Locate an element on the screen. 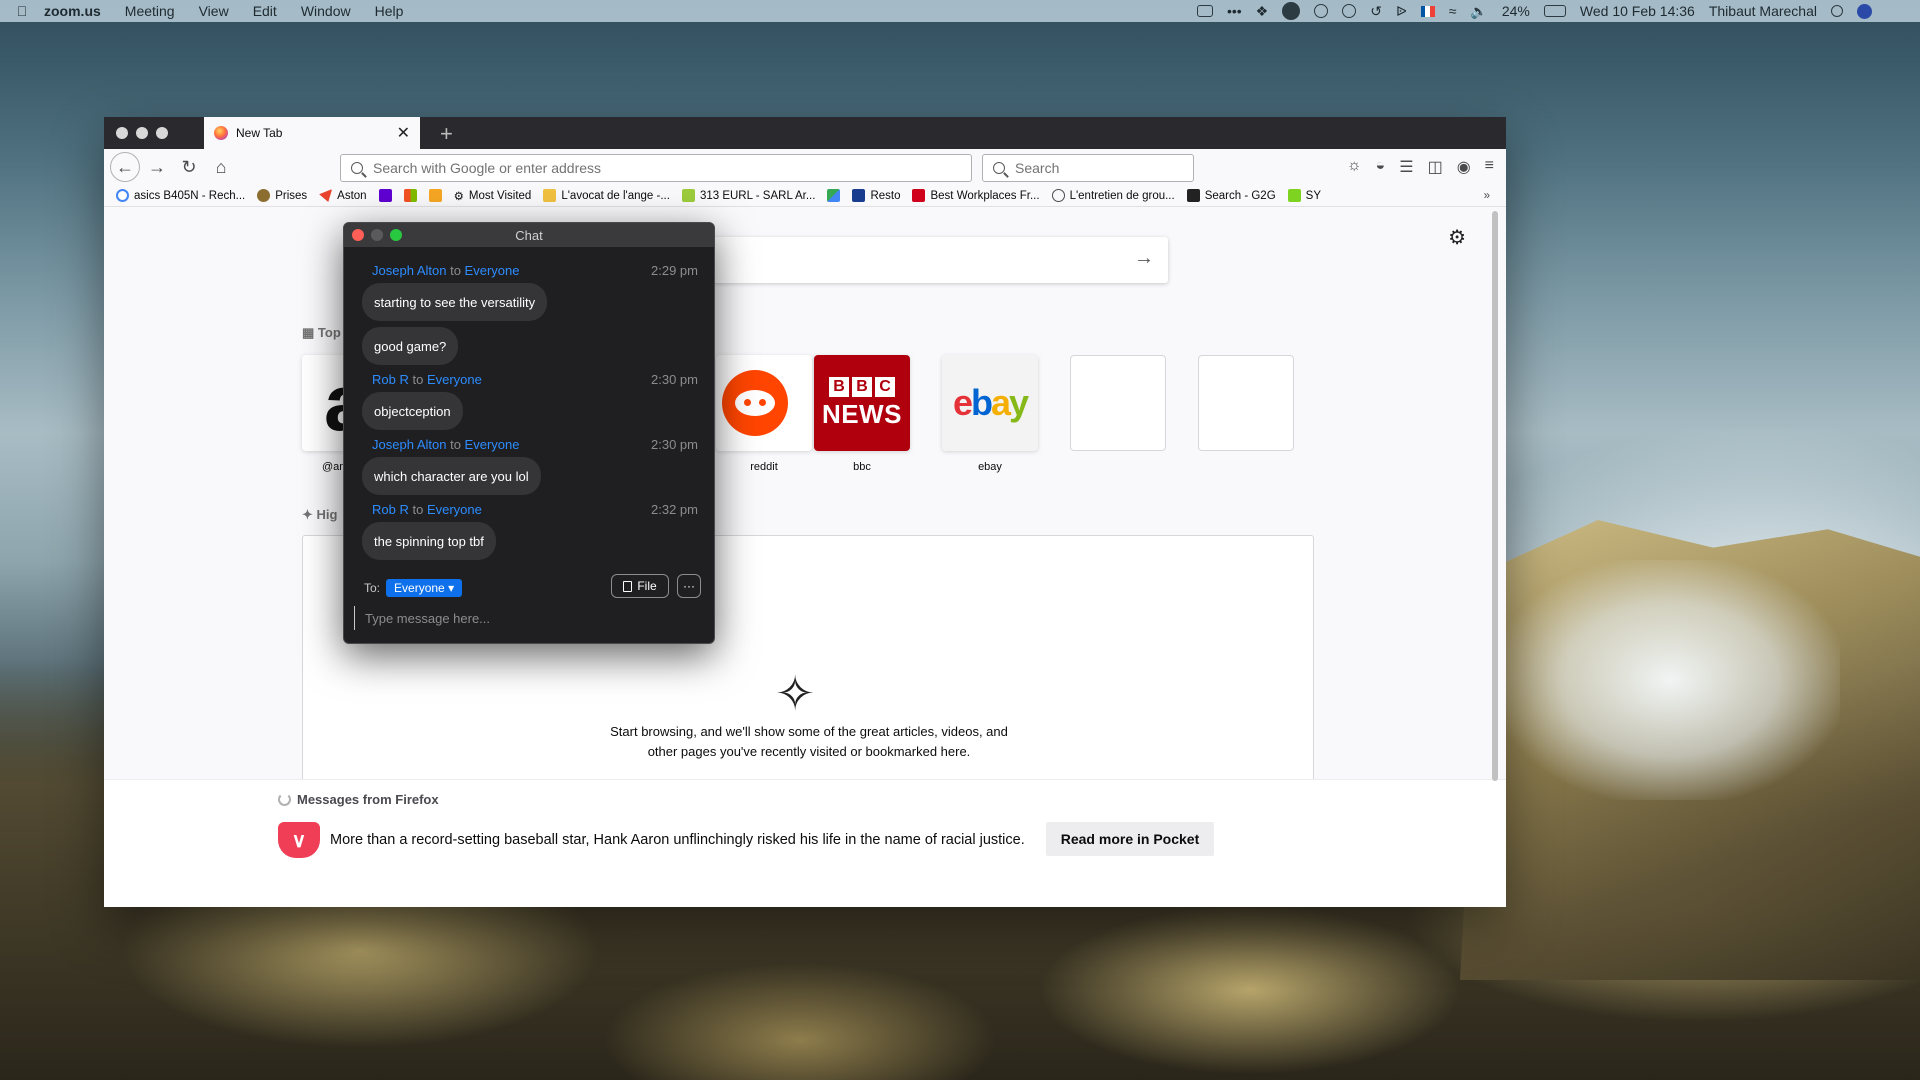 This screenshot has height=1080, width=1920. bookmark-item: Search - G2G is located at coordinates (1231, 195).